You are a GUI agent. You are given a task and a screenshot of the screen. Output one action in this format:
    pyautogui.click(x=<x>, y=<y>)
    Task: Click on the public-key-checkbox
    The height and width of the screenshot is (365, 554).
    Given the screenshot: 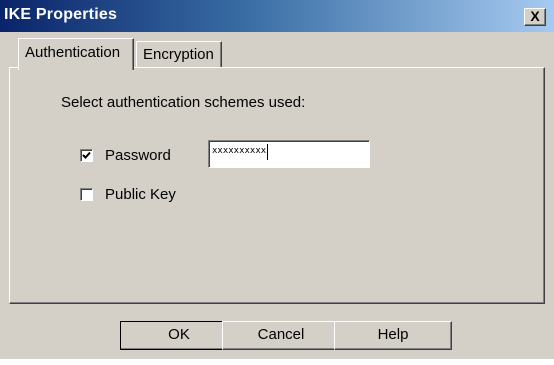 What is the action you would take?
    pyautogui.click(x=86, y=194)
    